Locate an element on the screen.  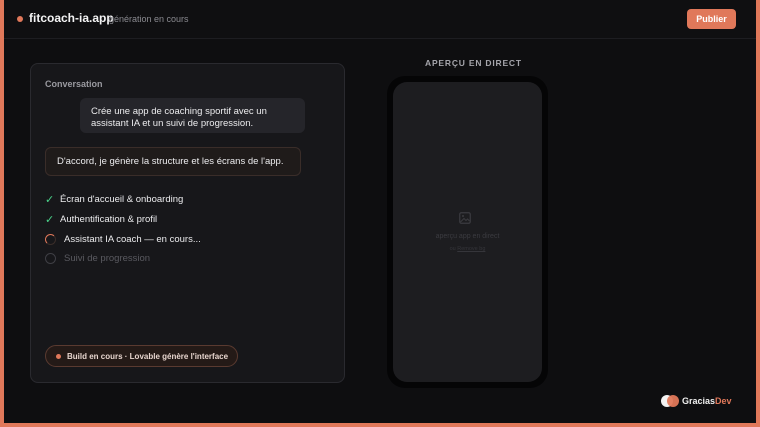
image-placeholder-icon is located at coordinates (465, 218).